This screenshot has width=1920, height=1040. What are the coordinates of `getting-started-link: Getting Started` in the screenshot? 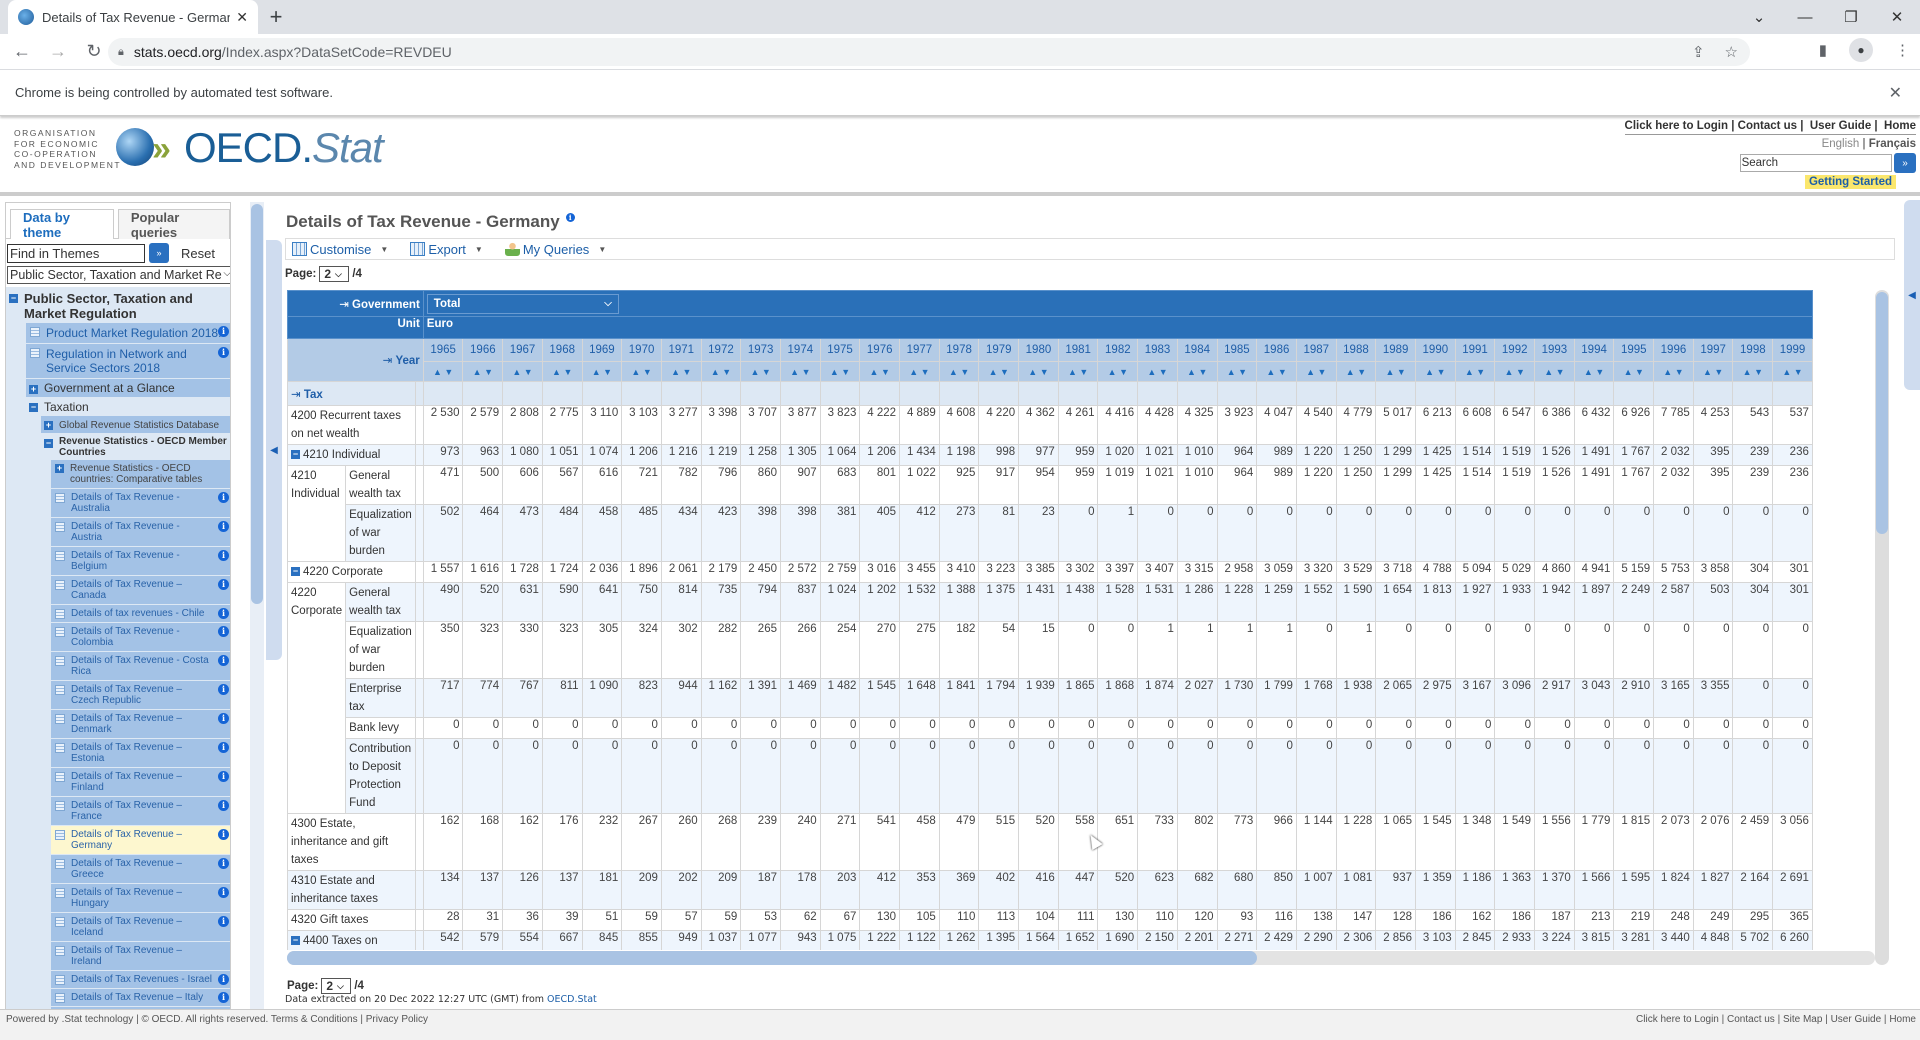 It's located at (1850, 182).